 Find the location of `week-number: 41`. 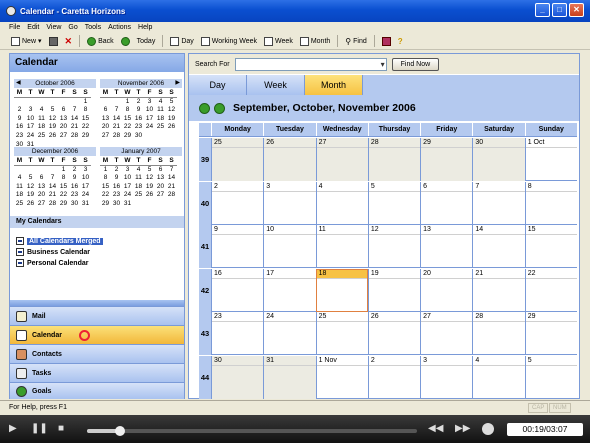

week-number: 41 is located at coordinates (205, 247).